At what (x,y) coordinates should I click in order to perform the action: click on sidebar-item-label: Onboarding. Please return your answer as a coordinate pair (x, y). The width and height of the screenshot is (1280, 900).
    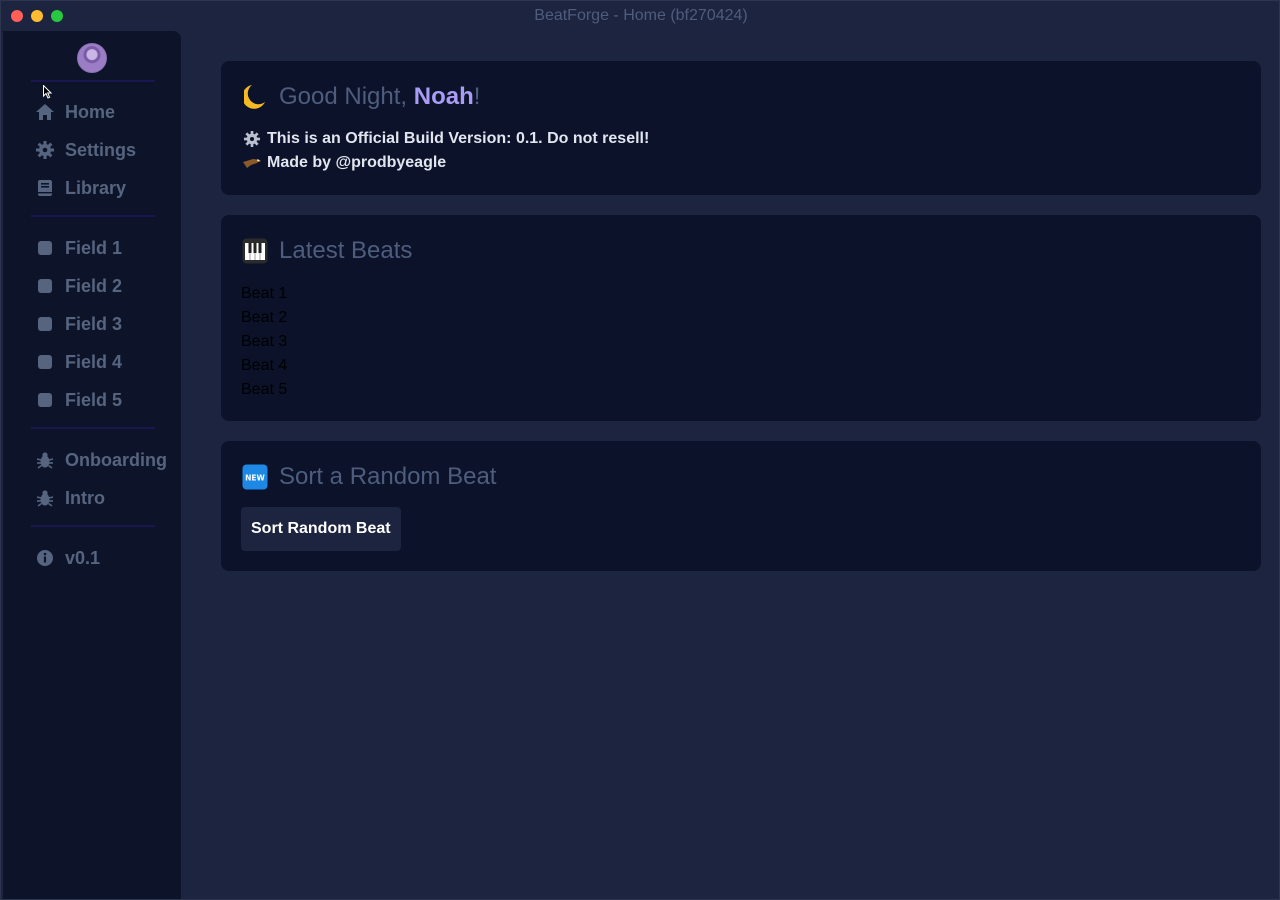
    Looking at the image, I should click on (116, 459).